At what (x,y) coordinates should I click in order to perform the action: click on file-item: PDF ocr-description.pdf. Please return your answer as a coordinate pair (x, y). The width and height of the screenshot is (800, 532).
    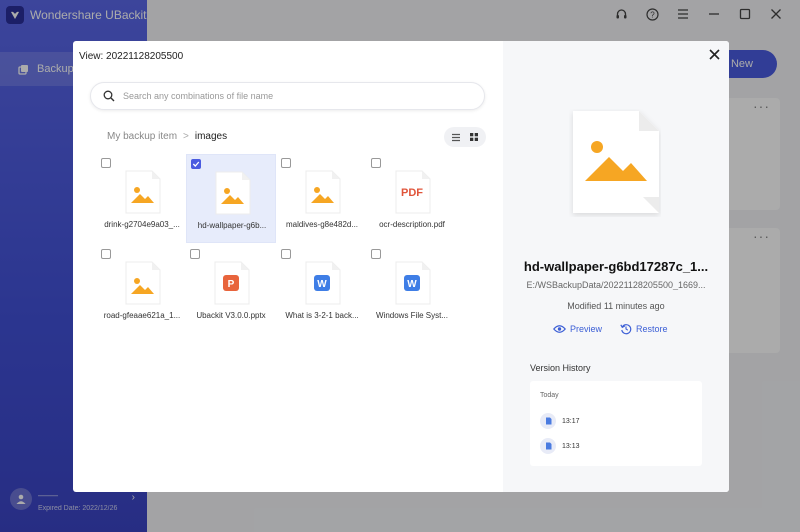
    Looking at the image, I should click on (412, 198).